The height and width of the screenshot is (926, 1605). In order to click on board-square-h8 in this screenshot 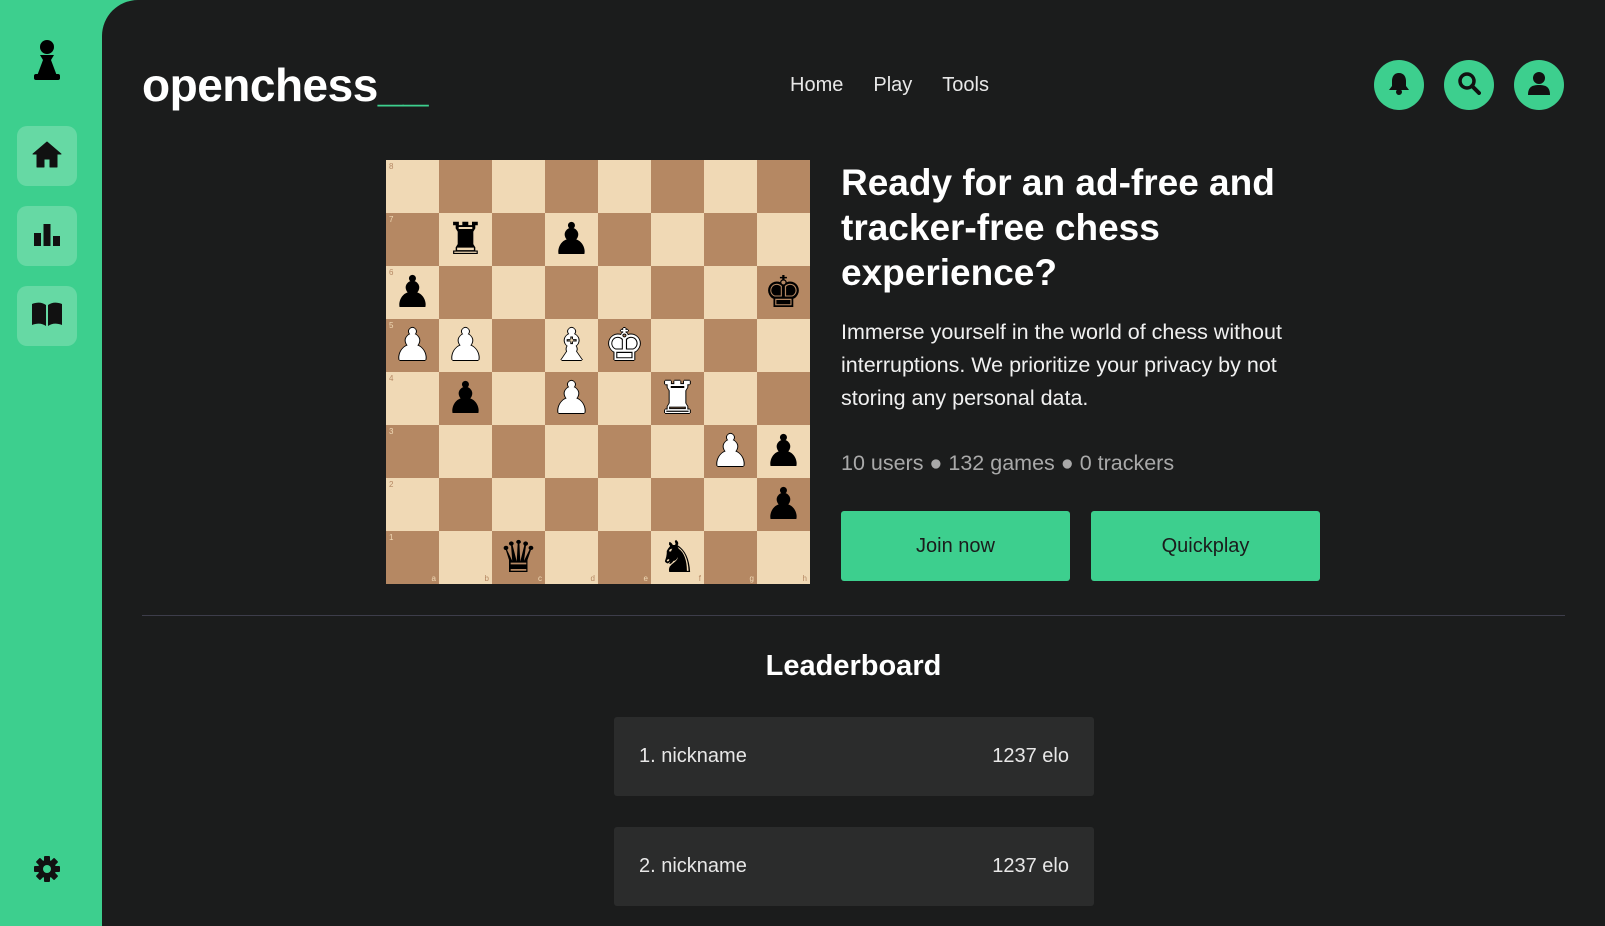, I will do `click(783, 186)`.